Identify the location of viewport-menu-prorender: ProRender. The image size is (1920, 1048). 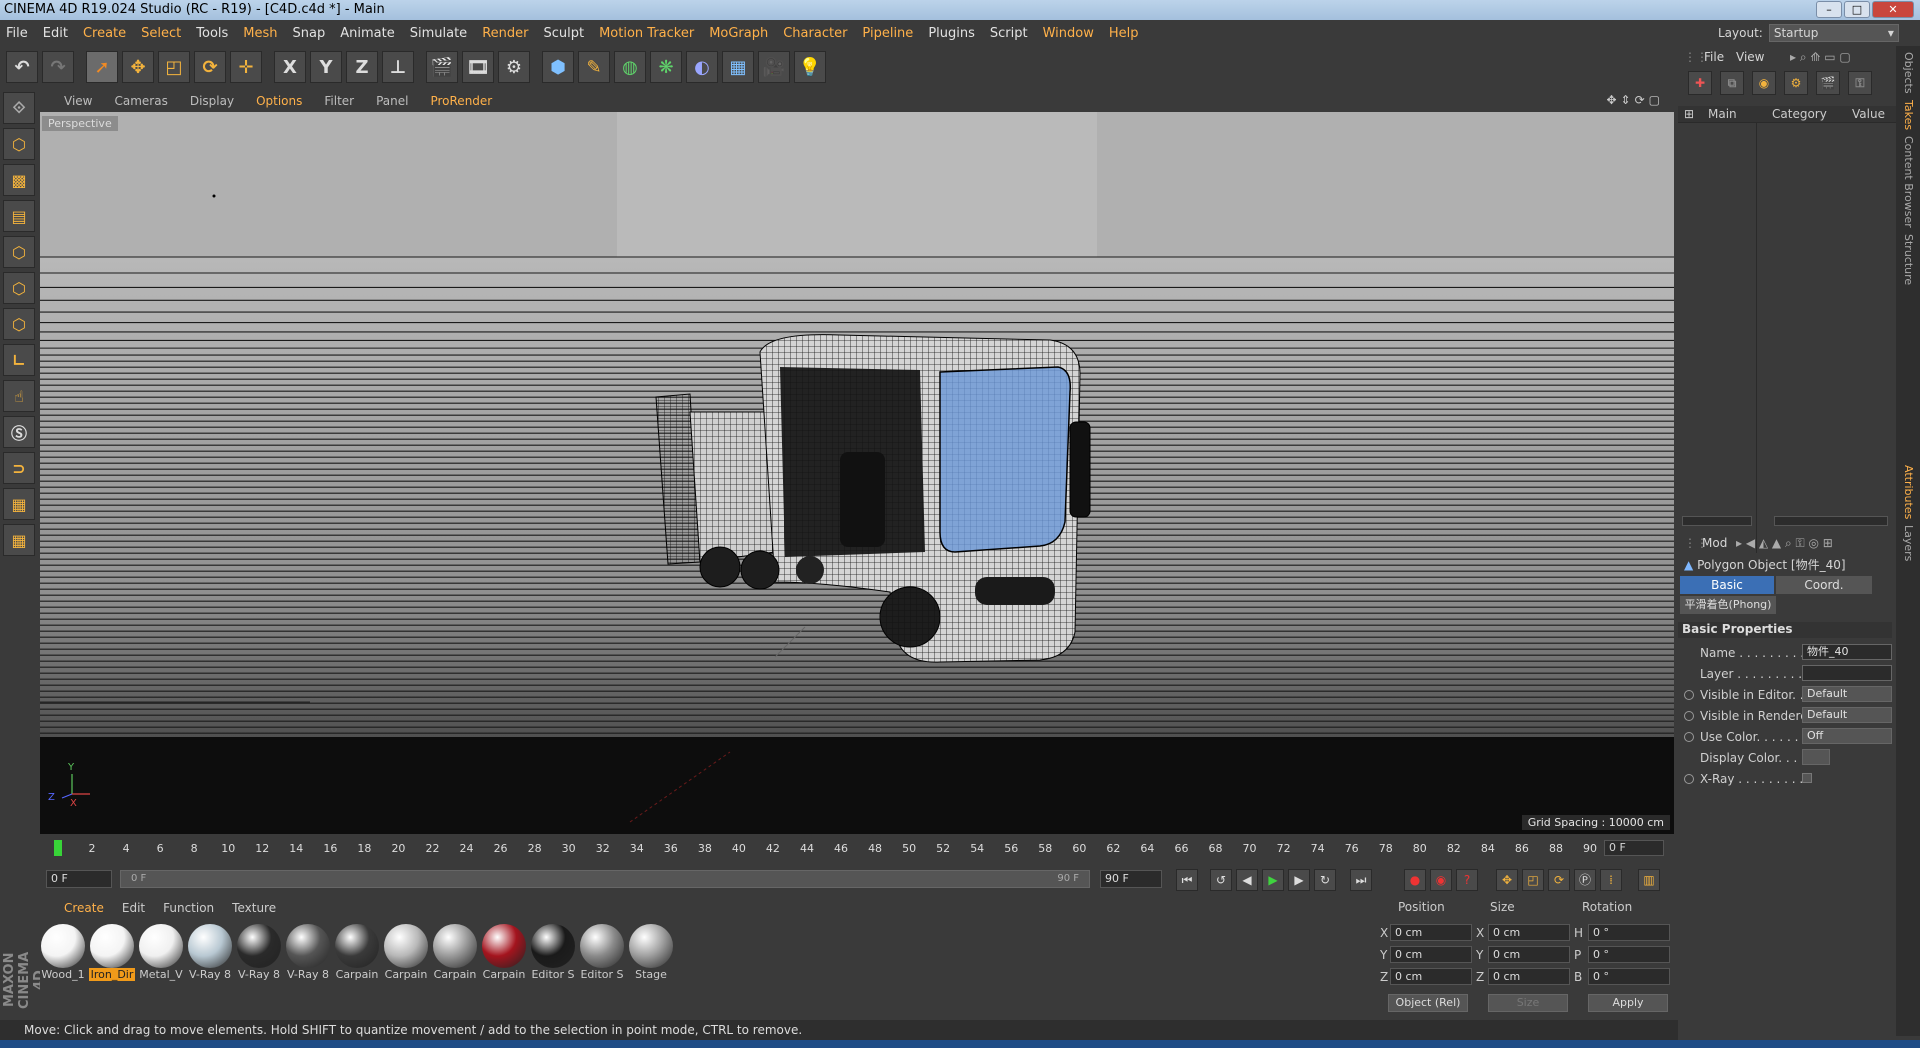
(461, 101).